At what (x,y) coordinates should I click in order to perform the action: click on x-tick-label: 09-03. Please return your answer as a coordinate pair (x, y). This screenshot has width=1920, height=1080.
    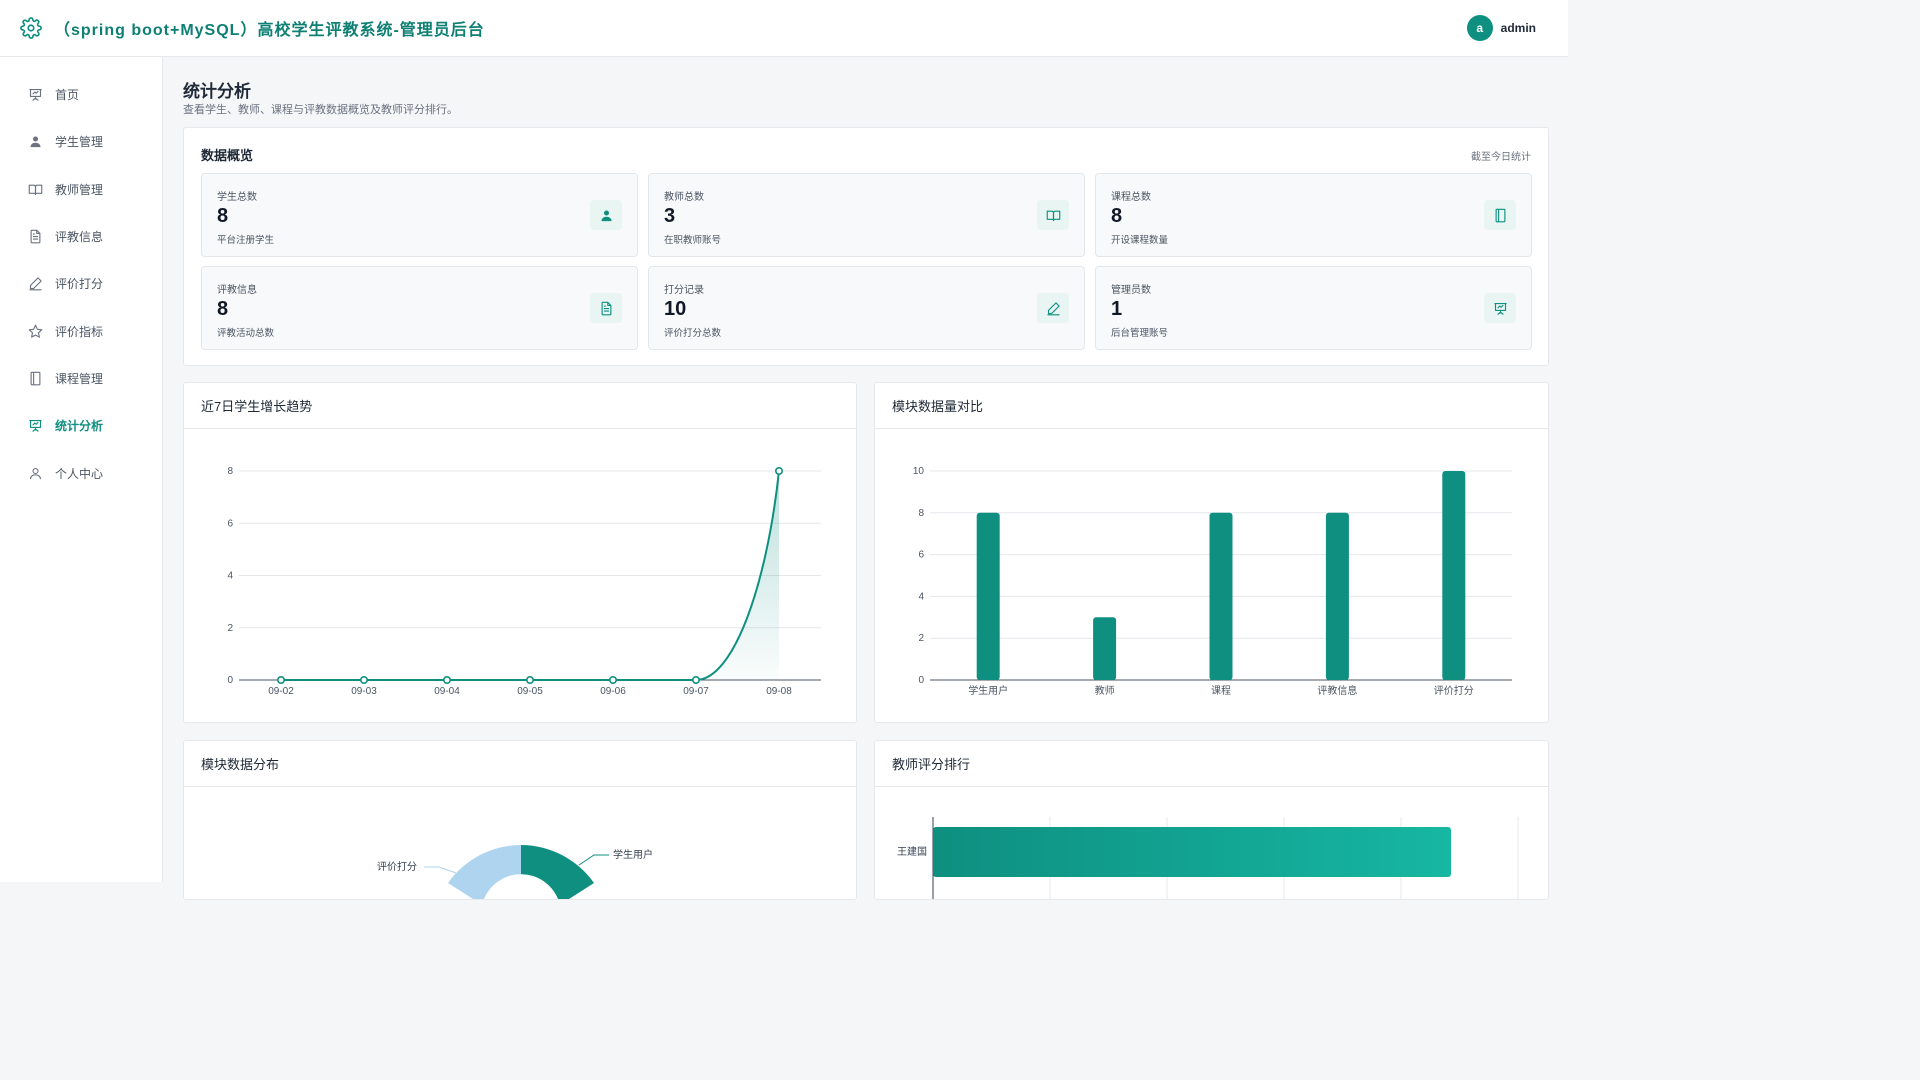
    Looking at the image, I should click on (364, 691).